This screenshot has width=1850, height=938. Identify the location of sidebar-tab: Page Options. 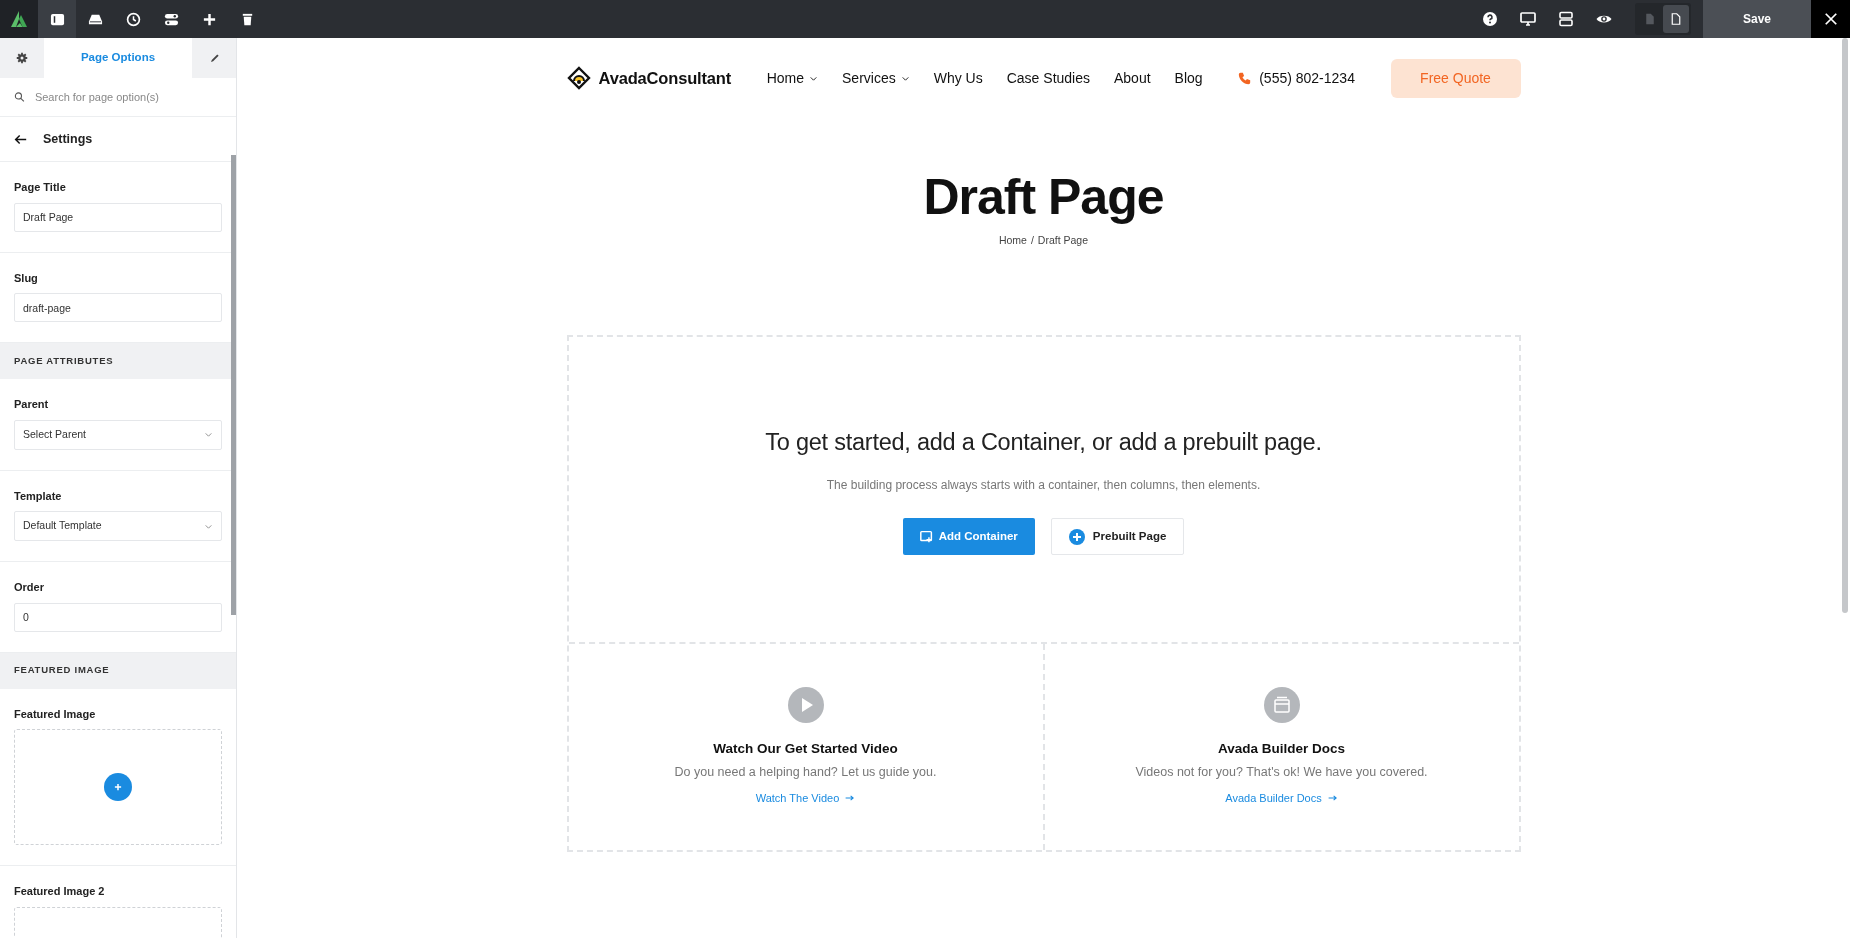
(118, 58).